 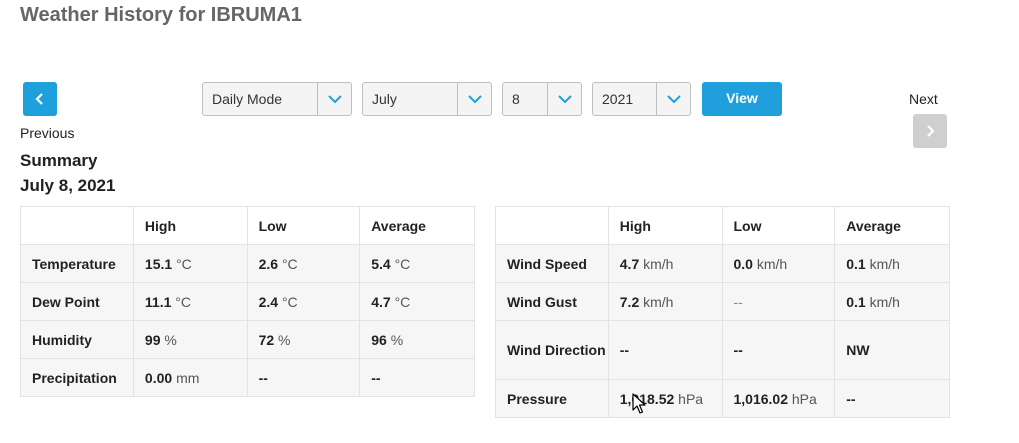 I want to click on value: 99, so click(x=152, y=339).